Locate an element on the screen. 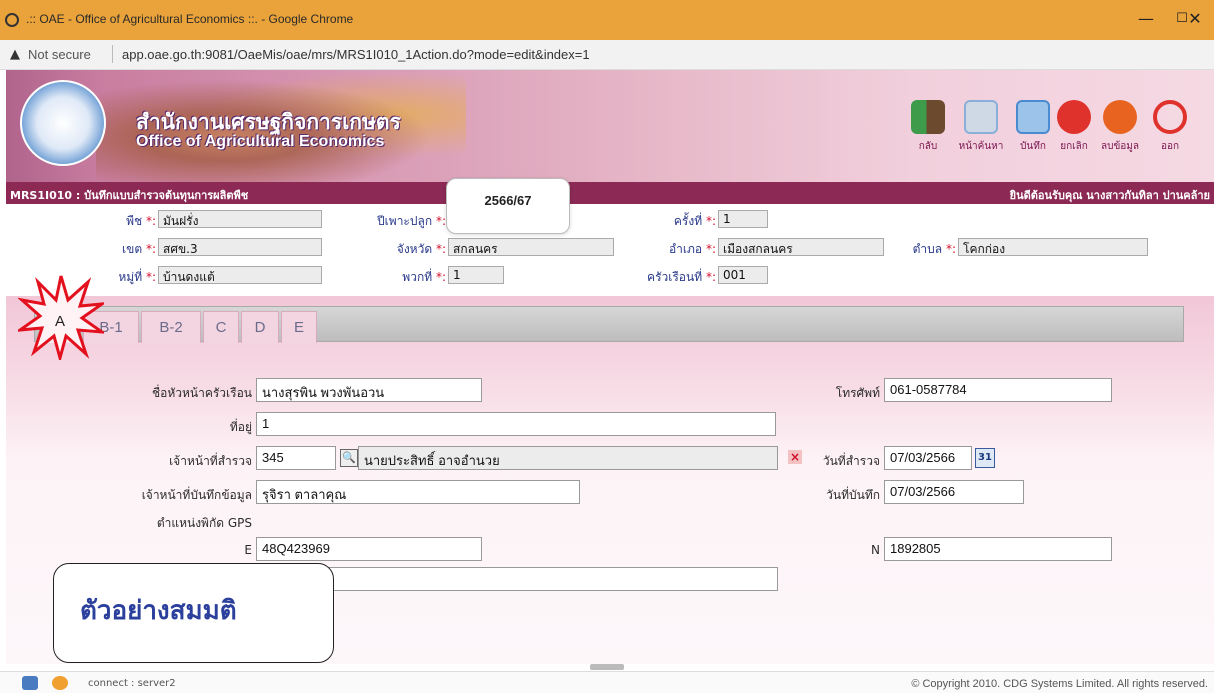 This screenshot has height=693, width=1214. tab-e: E is located at coordinates (299, 327).